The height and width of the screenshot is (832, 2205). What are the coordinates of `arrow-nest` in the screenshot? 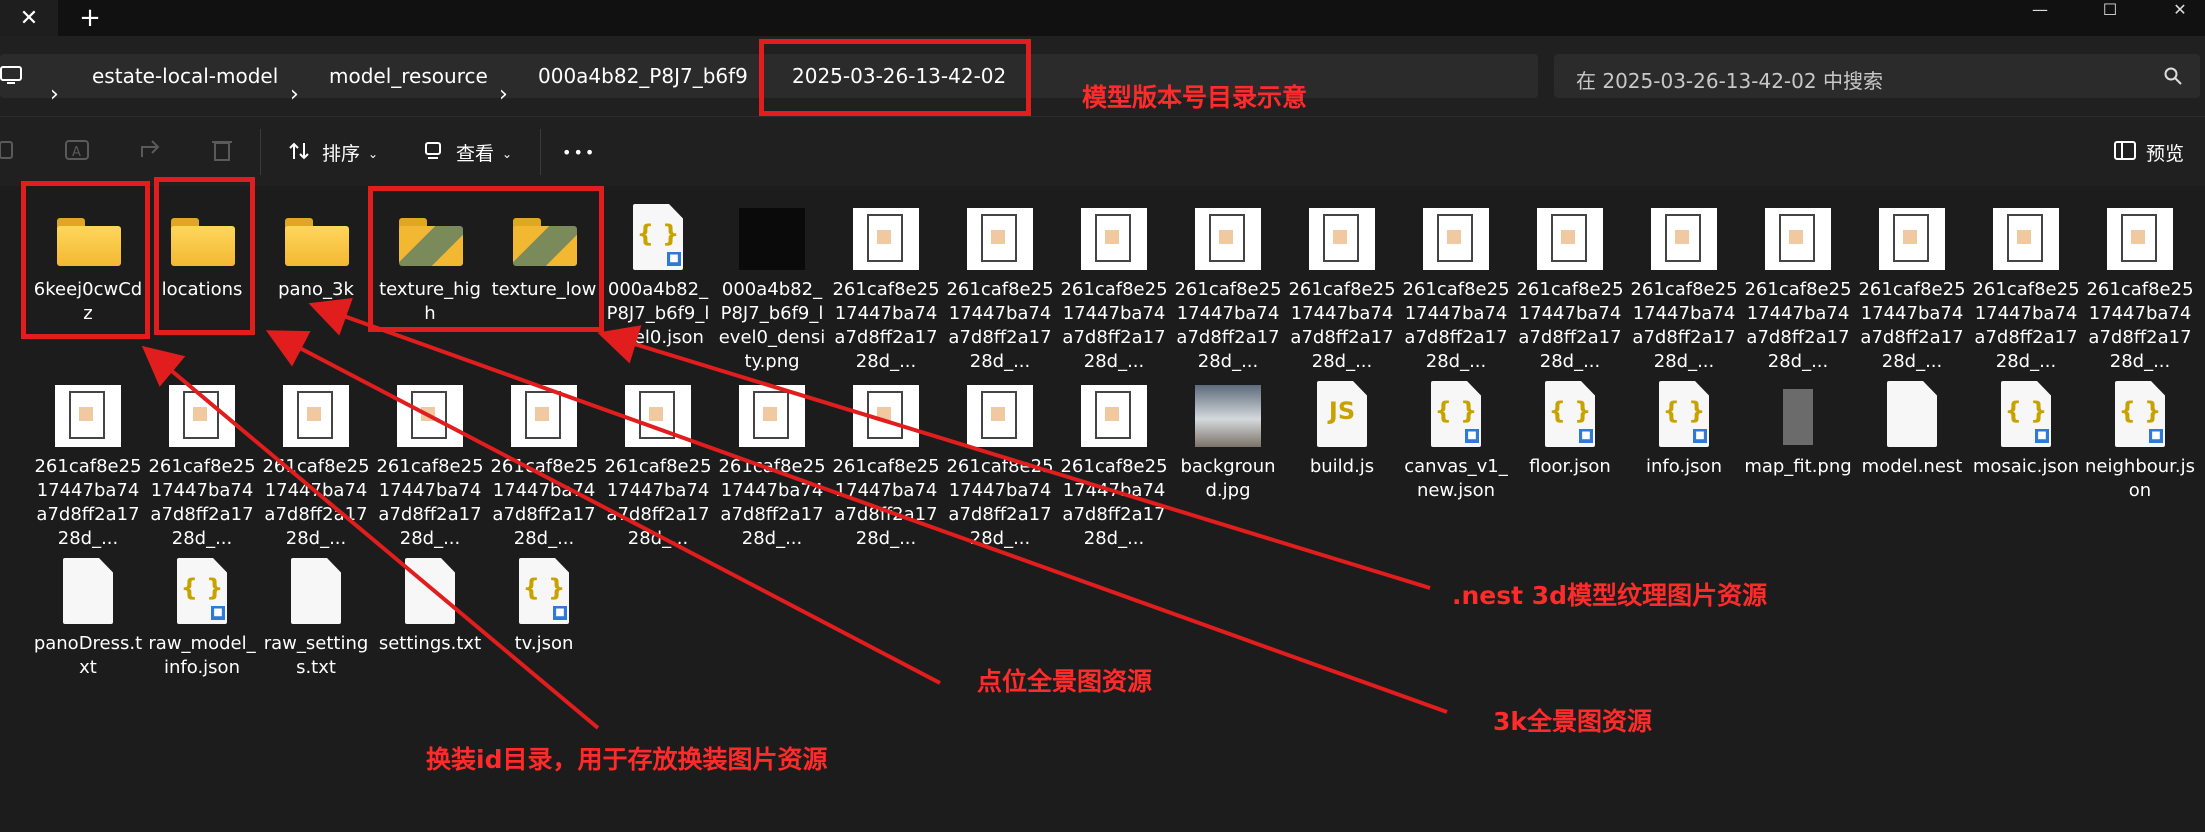 It's located at (1014, 457).